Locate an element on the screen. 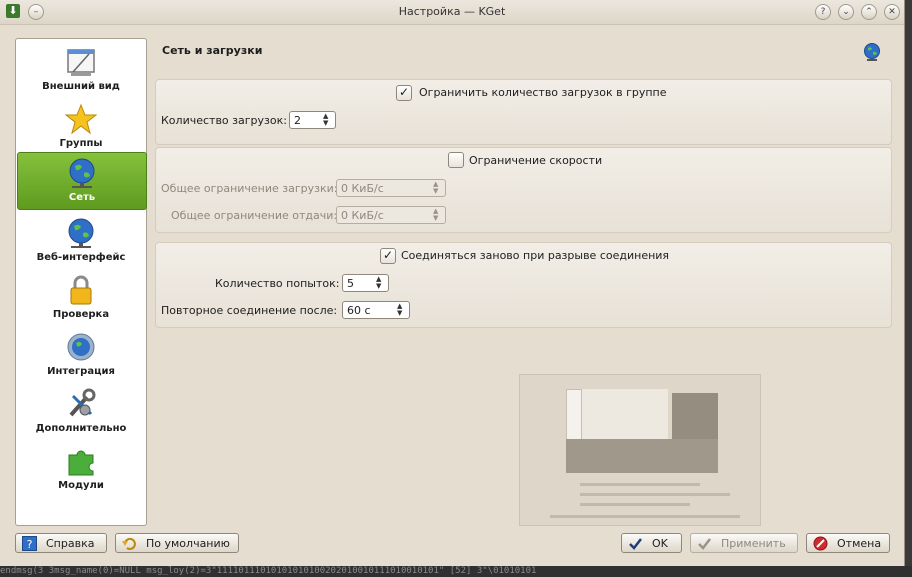 This screenshot has height=577, width=912. help-title-button: ? is located at coordinates (823, 12).